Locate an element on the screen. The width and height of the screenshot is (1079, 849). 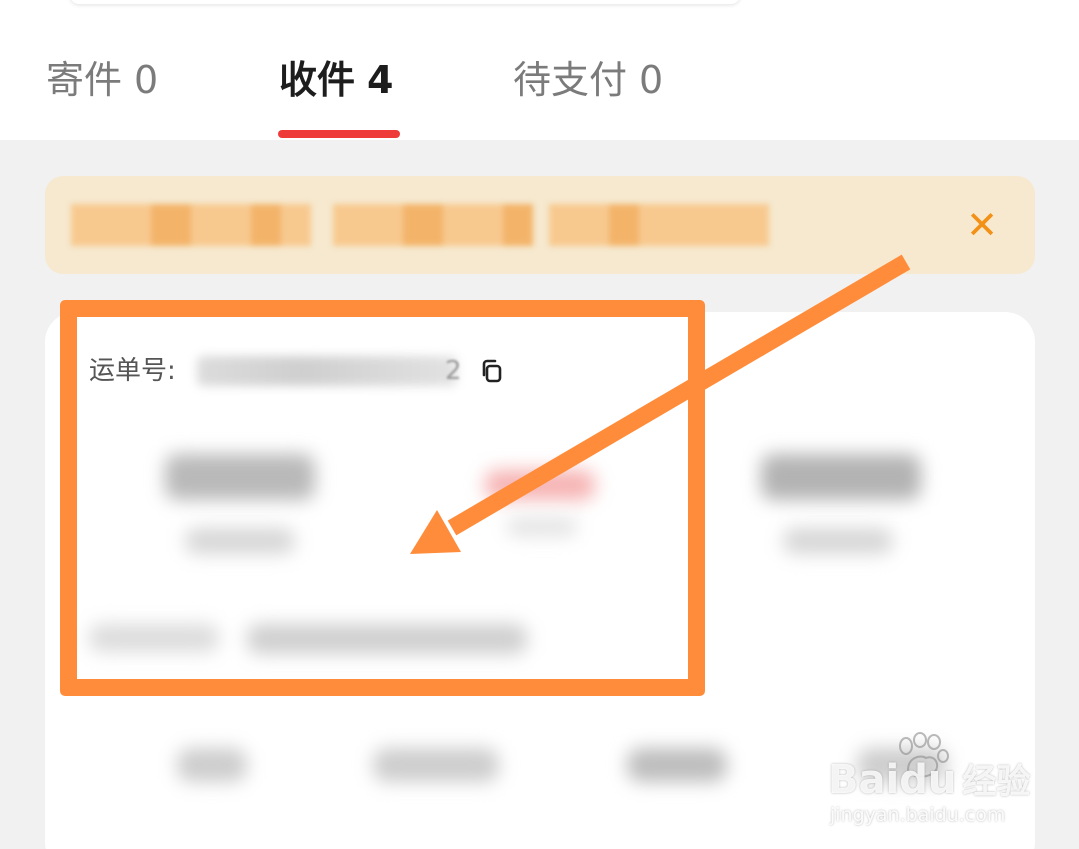
tab-receive-label: 收件 is located at coordinates (317, 80).